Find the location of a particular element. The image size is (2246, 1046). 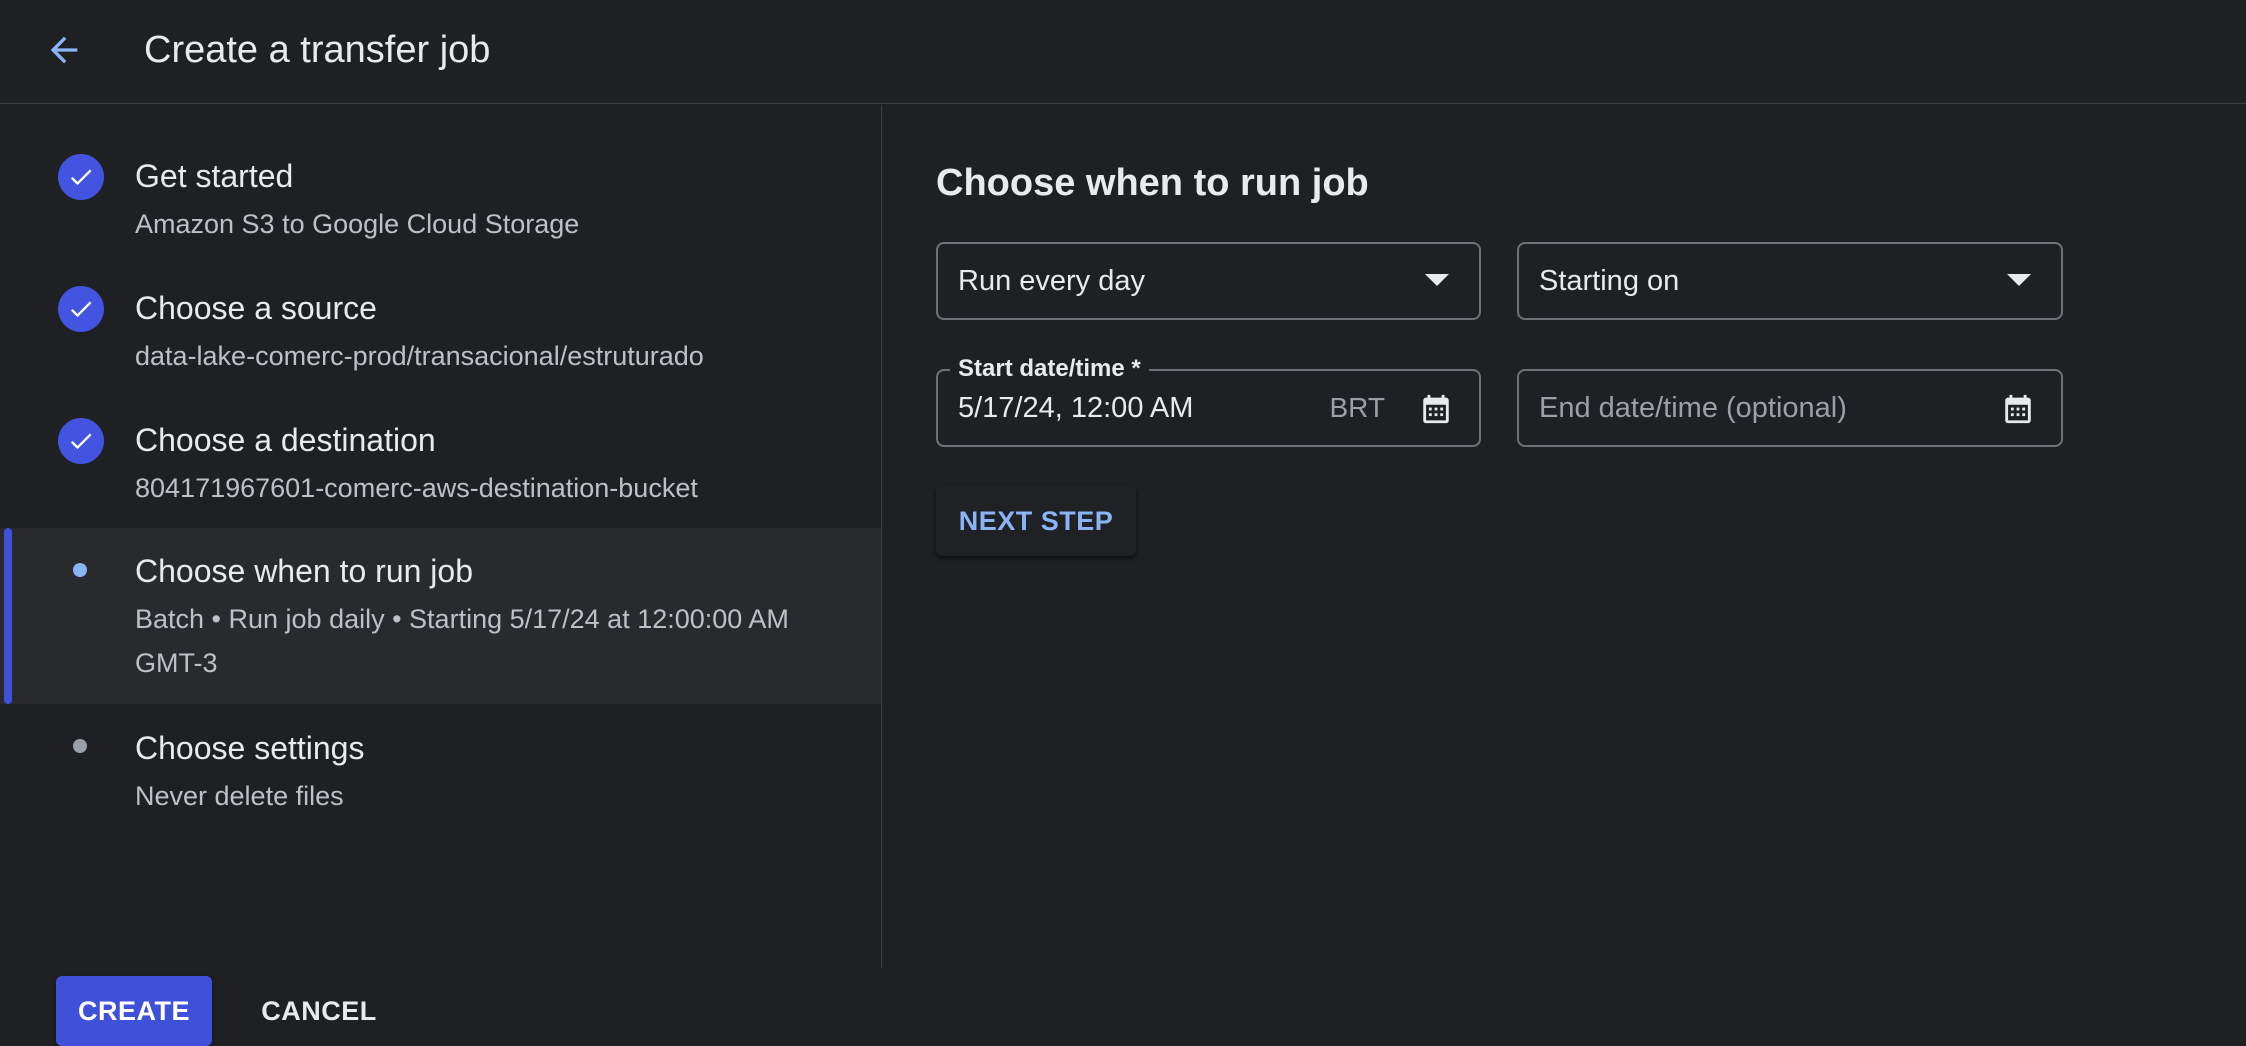

end-datetime-field: End date/time (optional) is located at coordinates (1790, 408).